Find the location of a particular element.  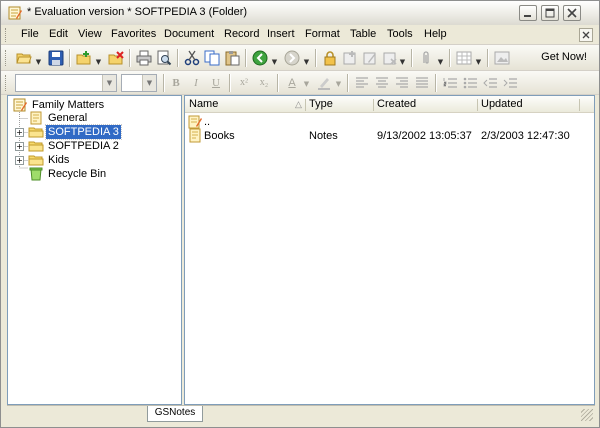

tab-gsnotes: GSNotes is located at coordinates (175, 414).